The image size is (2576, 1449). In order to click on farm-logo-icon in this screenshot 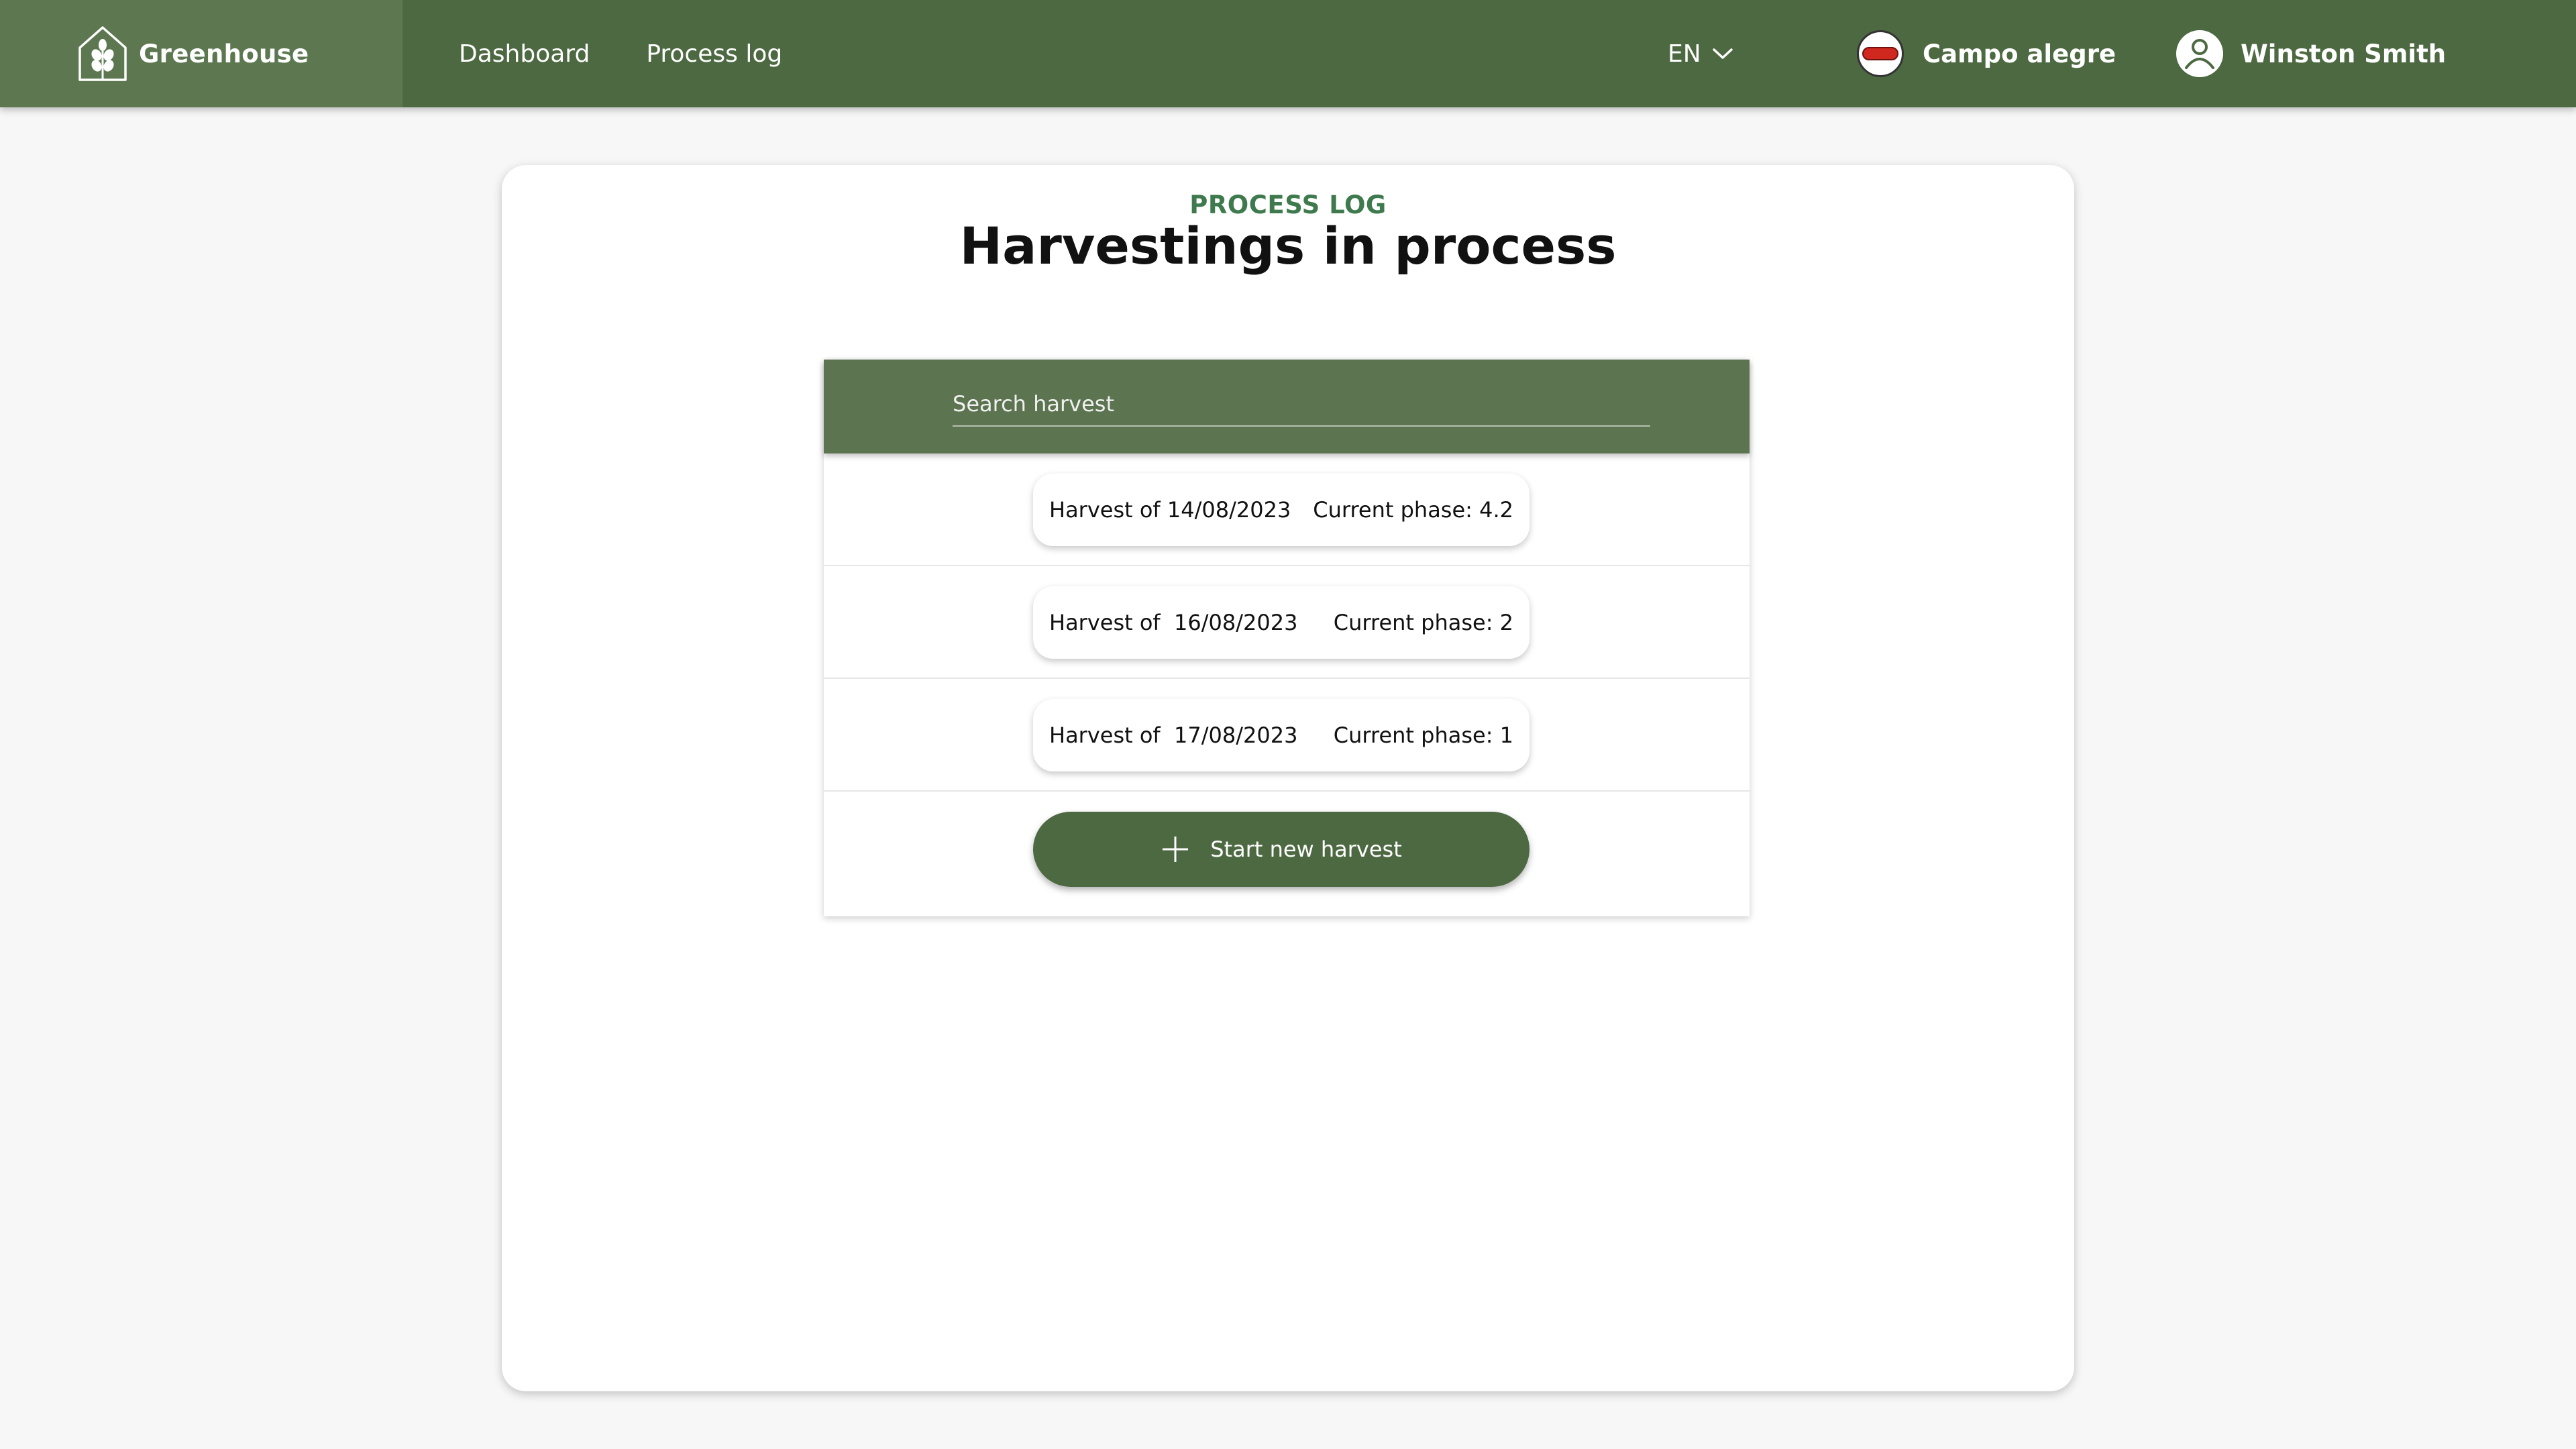, I will do `click(1880, 53)`.